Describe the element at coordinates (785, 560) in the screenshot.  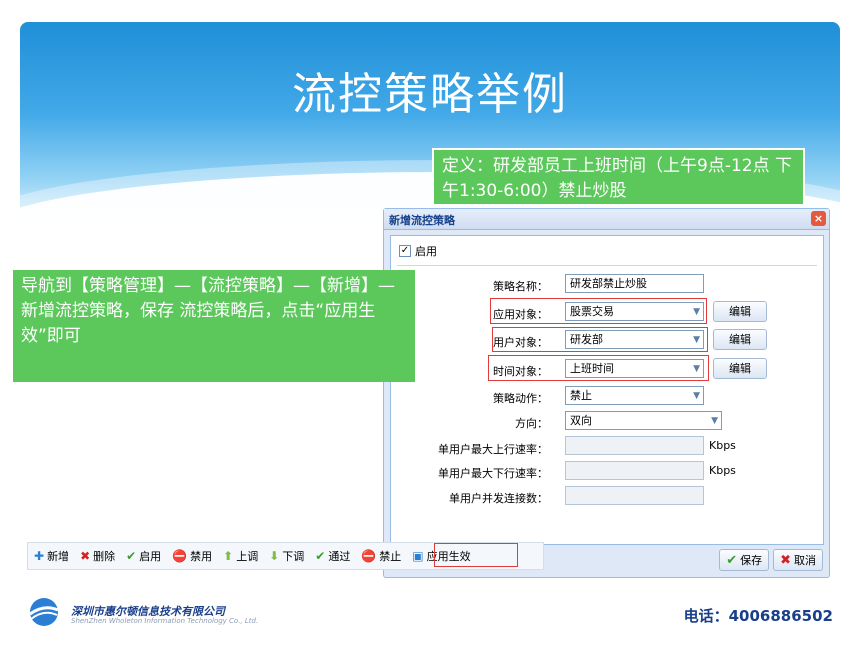
I see `close-icon: ✖` at that location.